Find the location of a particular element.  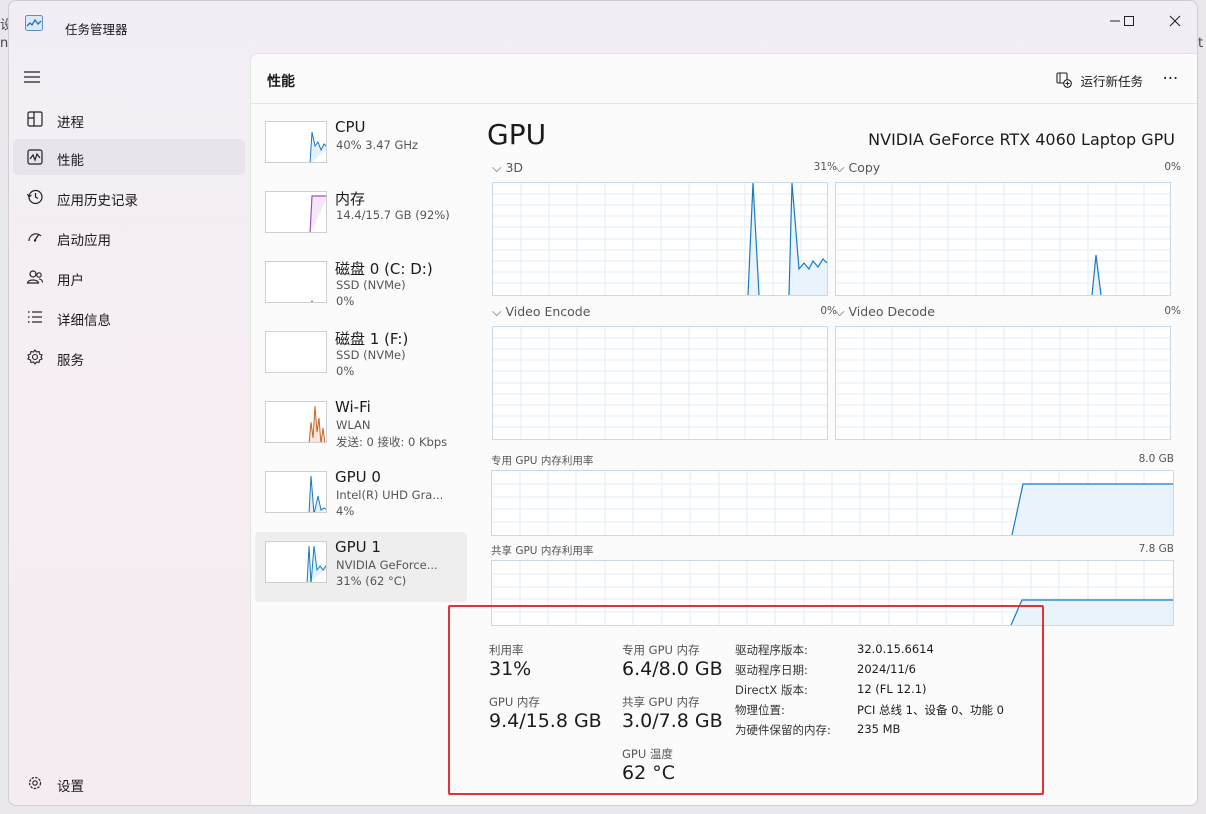

dedicated-memory-max: 8.0 GB is located at coordinates (1156, 459).